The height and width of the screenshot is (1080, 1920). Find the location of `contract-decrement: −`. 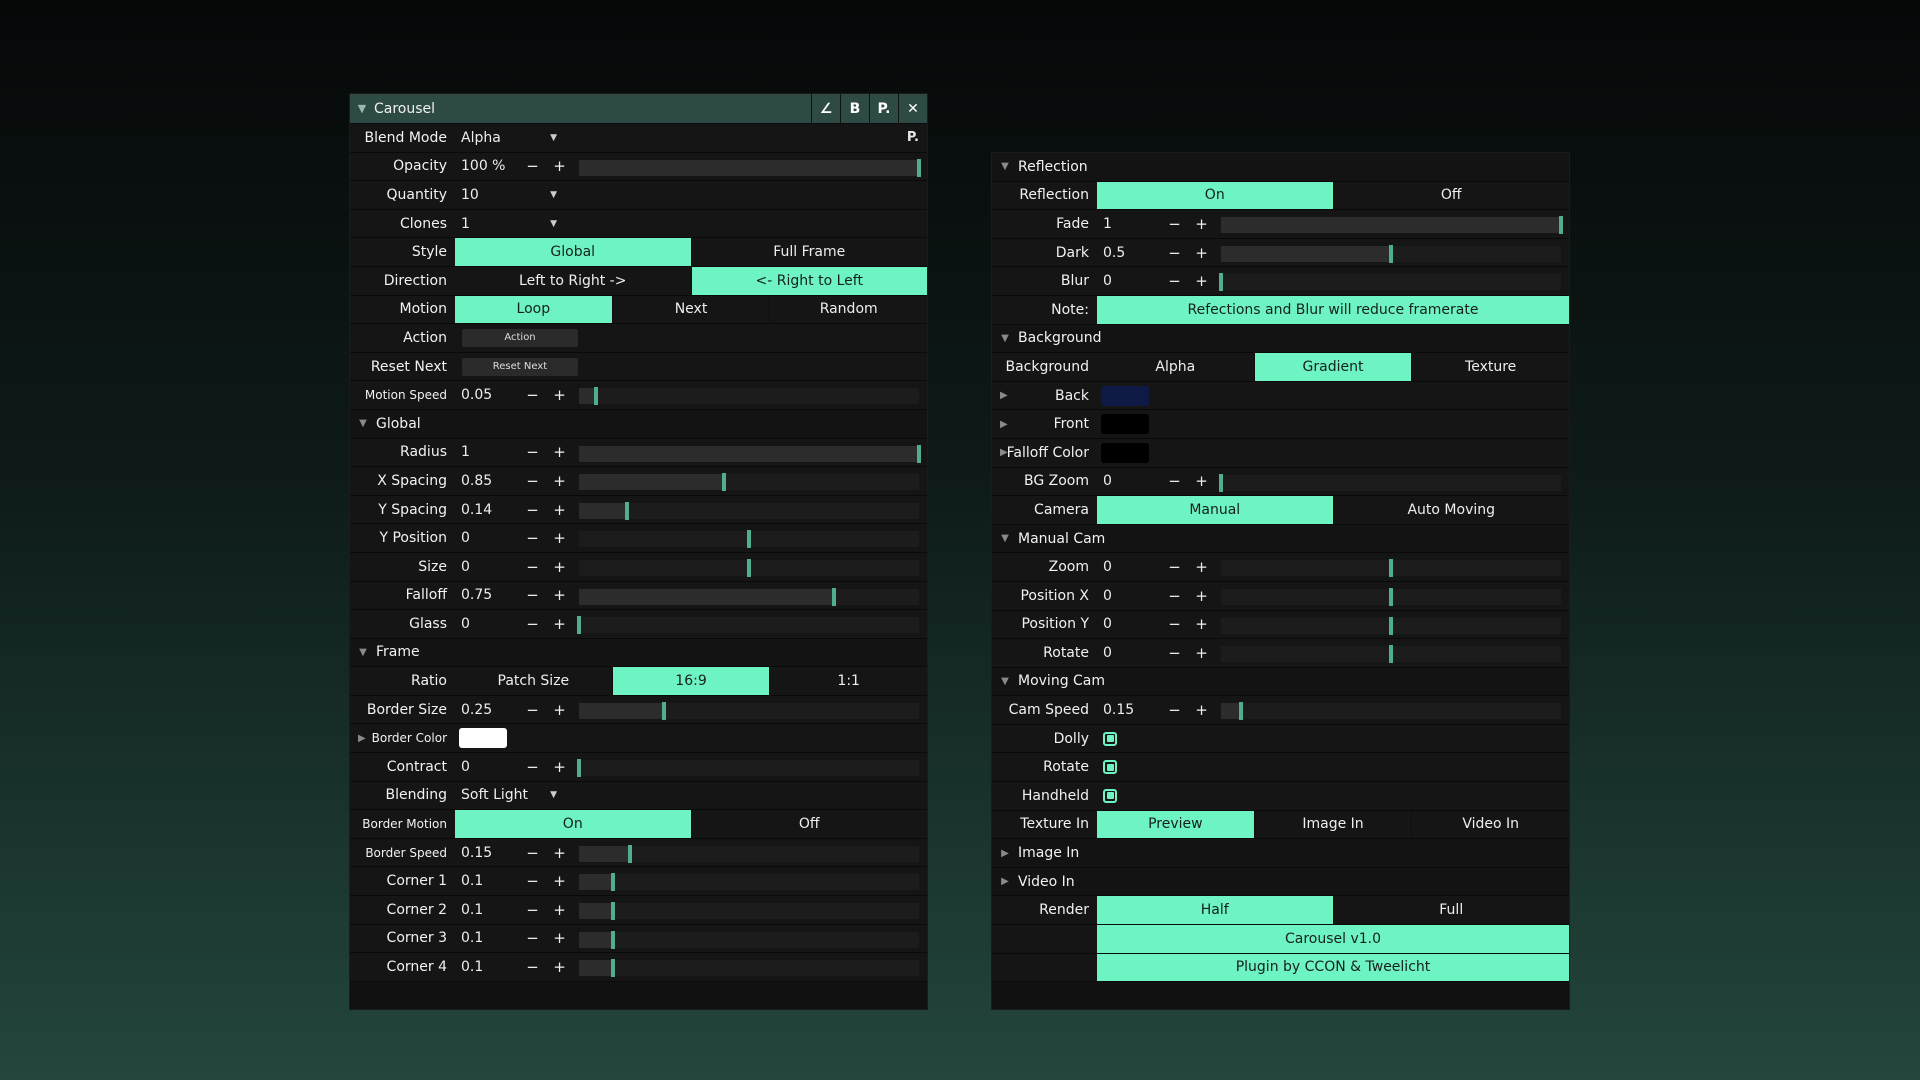

contract-decrement: − is located at coordinates (532, 767).